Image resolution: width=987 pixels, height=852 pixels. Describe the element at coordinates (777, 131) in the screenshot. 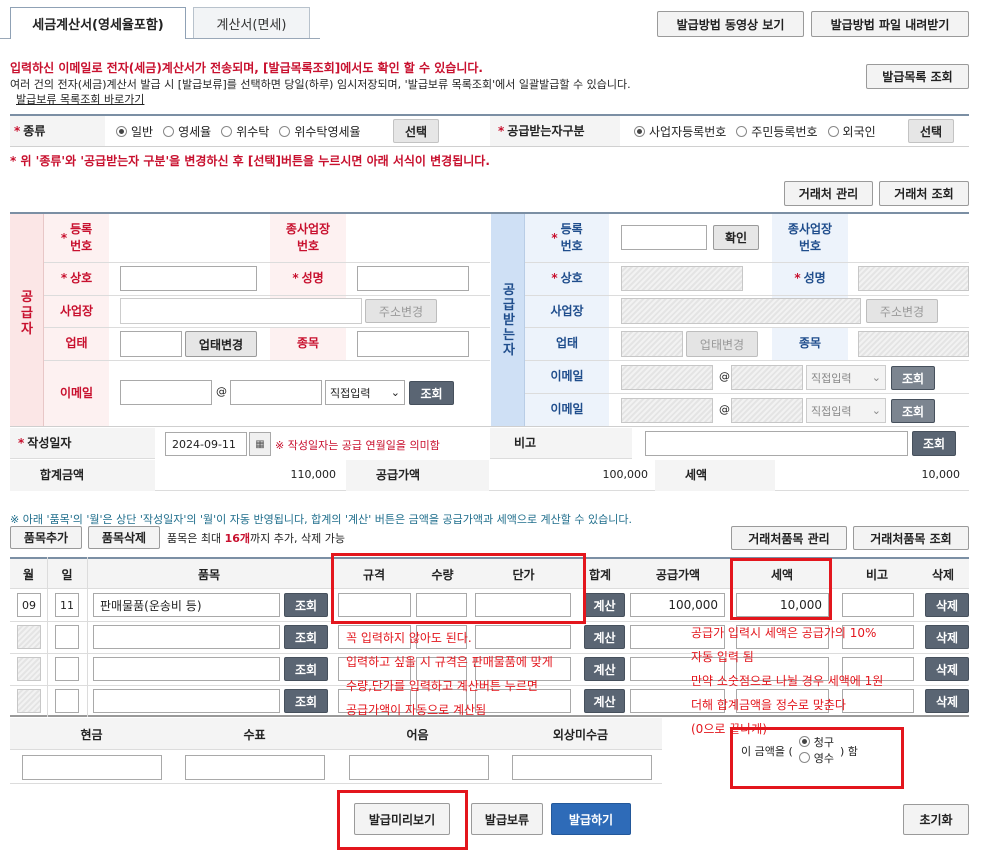

I see `recv-radio-resident: 주민등록번호` at that location.